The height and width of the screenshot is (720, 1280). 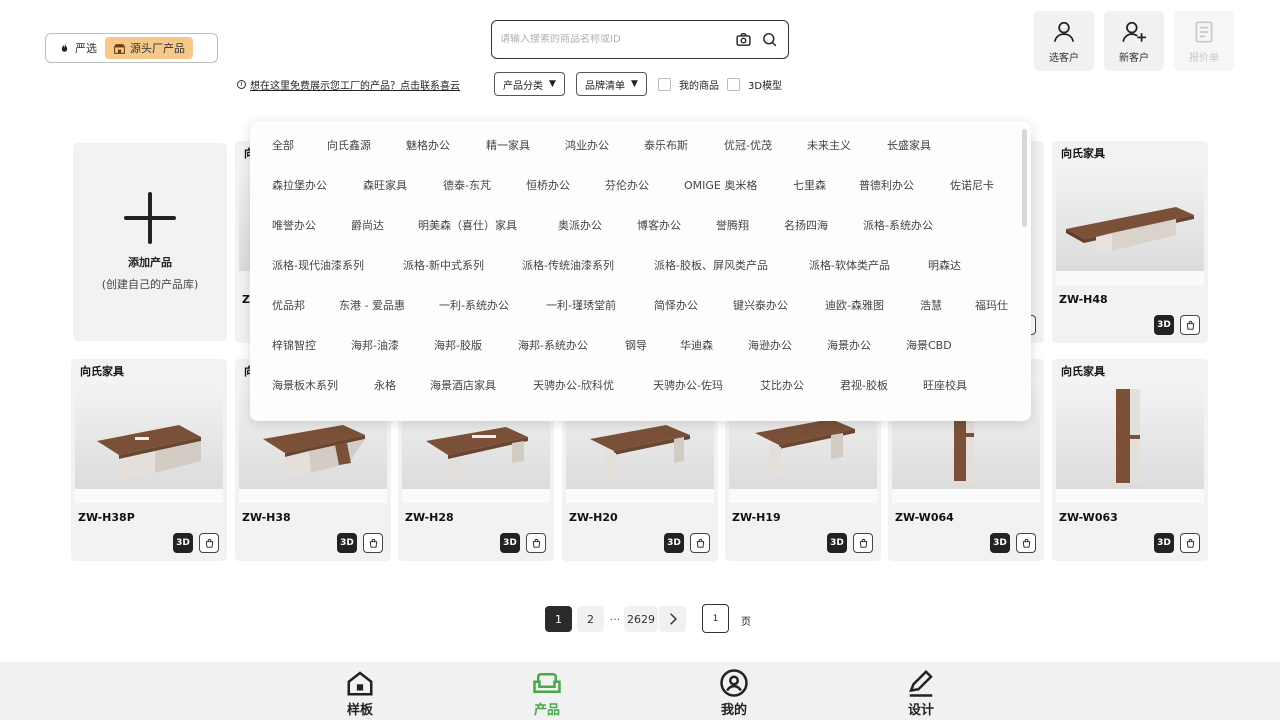 I want to click on nav-mine: 我的, so click(x=734, y=693).